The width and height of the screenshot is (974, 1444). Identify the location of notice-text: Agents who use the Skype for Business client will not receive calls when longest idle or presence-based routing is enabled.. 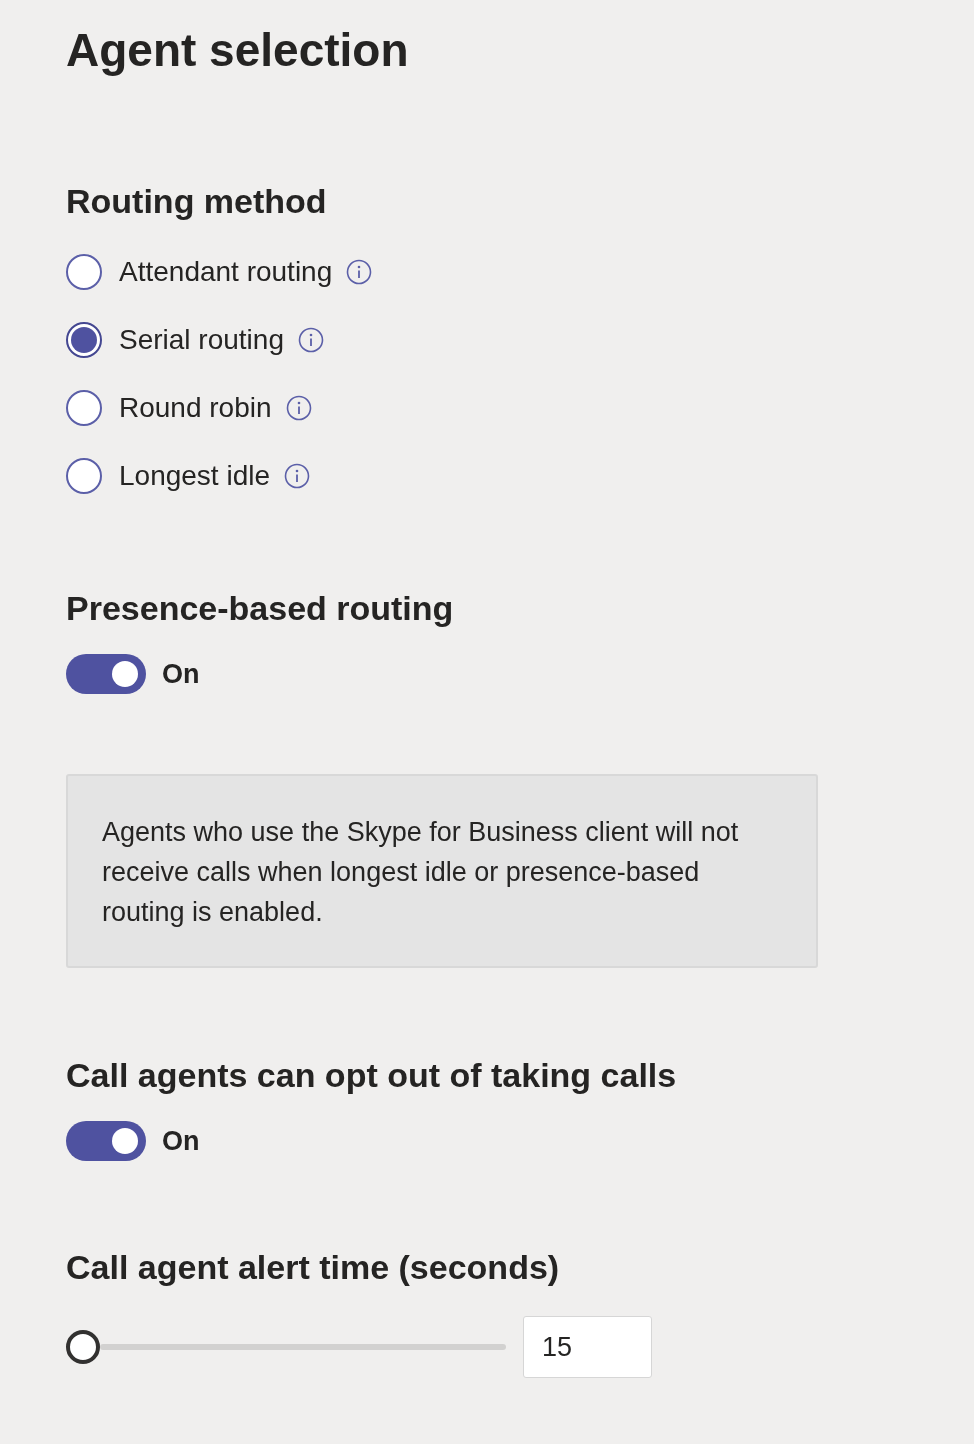
(442, 871).